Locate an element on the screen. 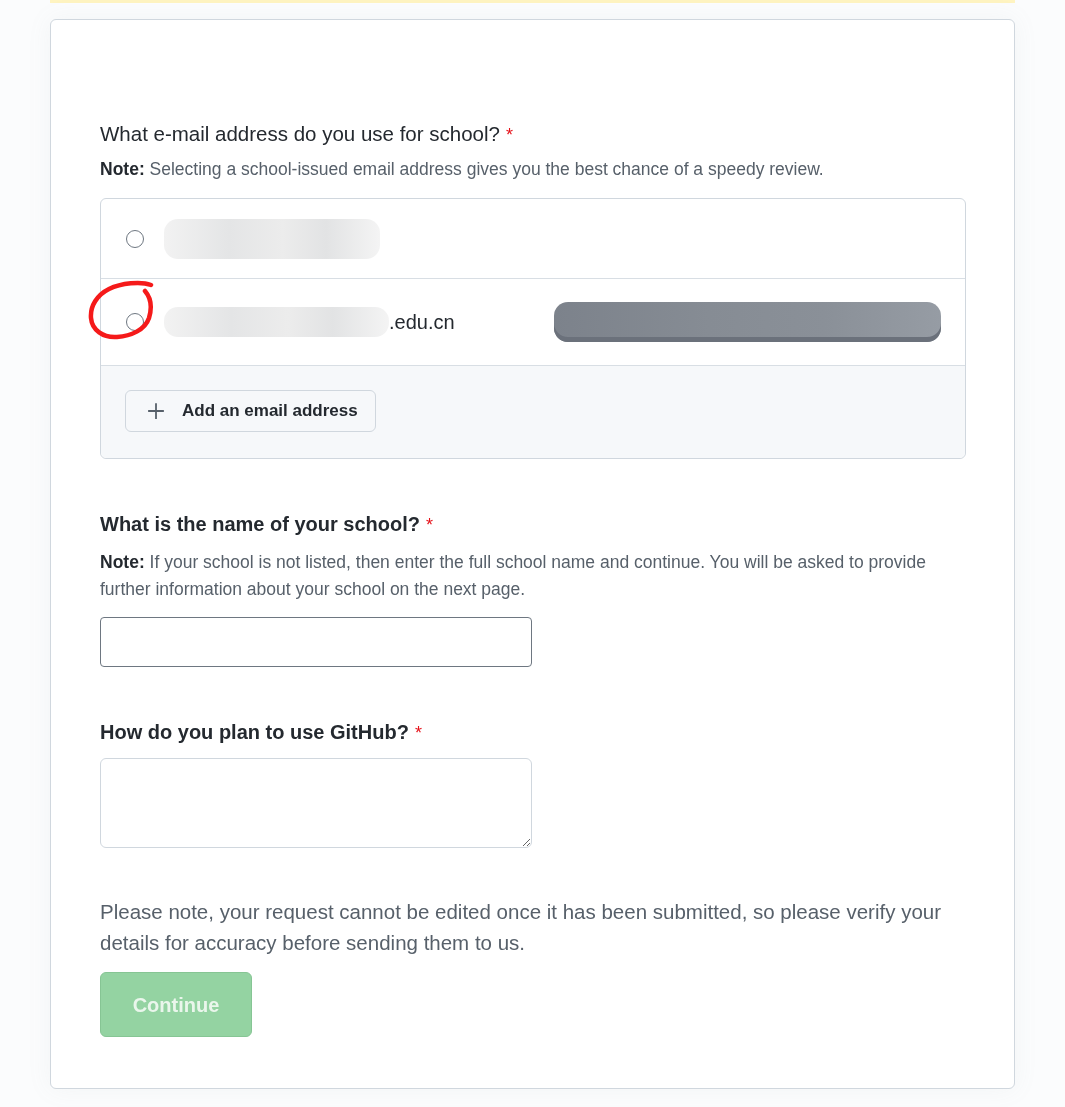  add-email-button: Add an email address is located at coordinates (250, 411).